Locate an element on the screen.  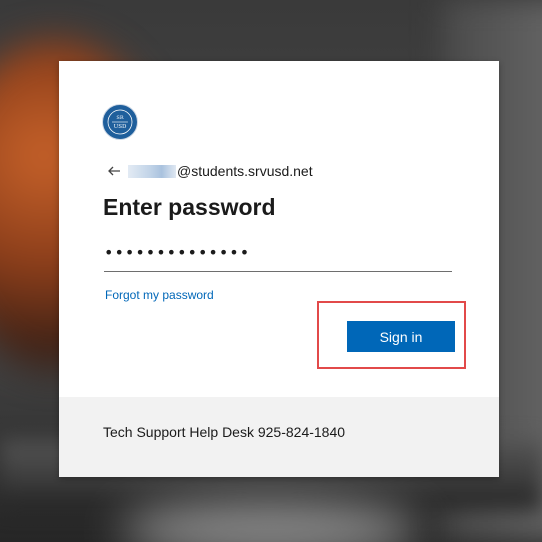
sign-in-button: Sign in is located at coordinates (401, 336).